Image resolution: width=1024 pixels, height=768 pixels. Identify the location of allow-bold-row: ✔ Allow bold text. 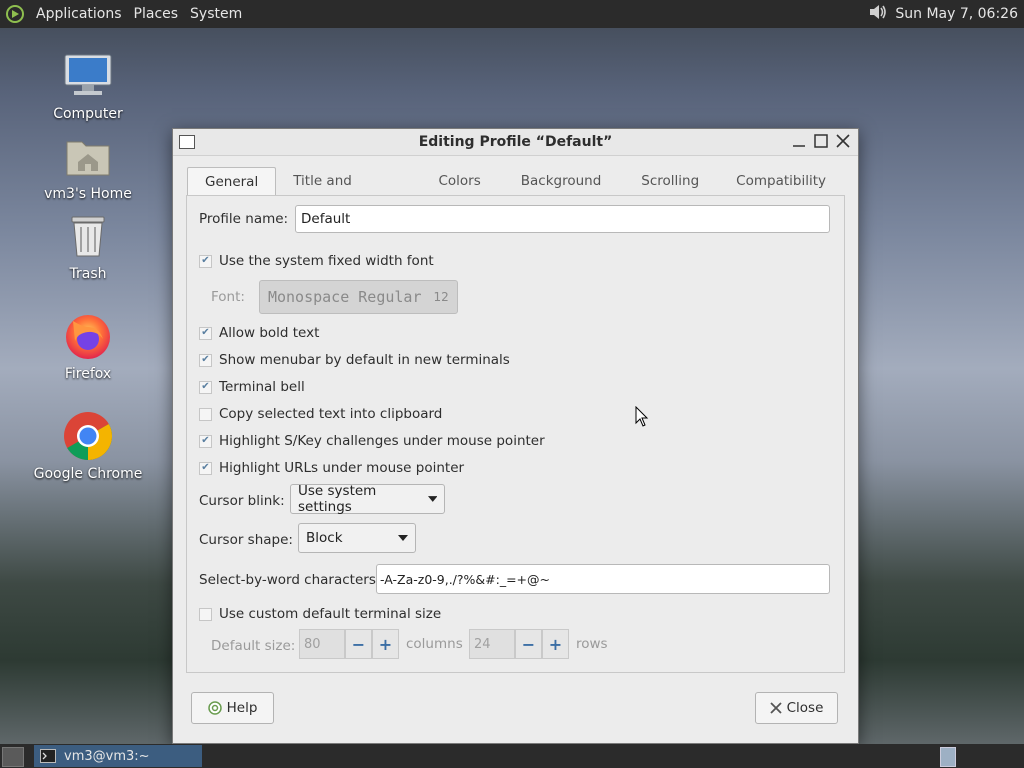
(259, 333).